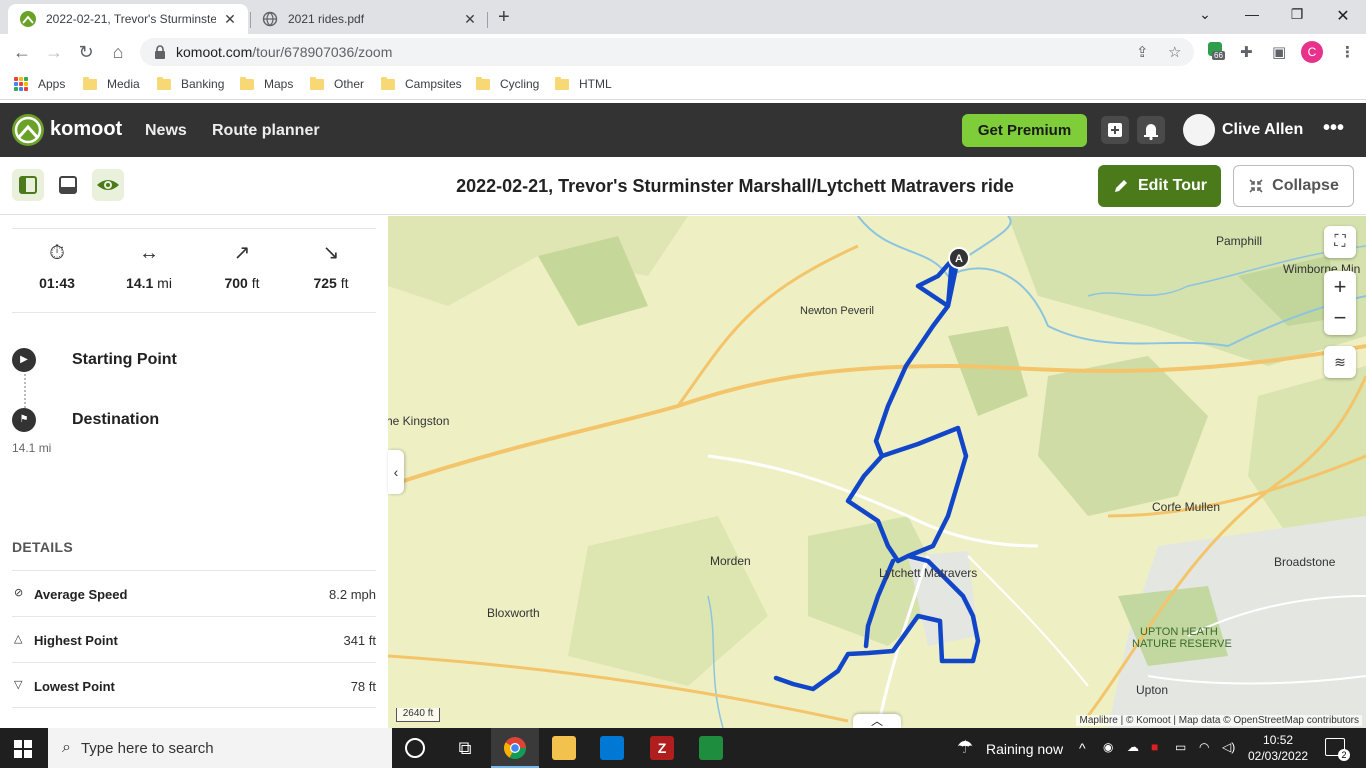  What do you see at coordinates (1133, 747) in the screenshot?
I see `onedrive-icon: ☁` at bounding box center [1133, 747].